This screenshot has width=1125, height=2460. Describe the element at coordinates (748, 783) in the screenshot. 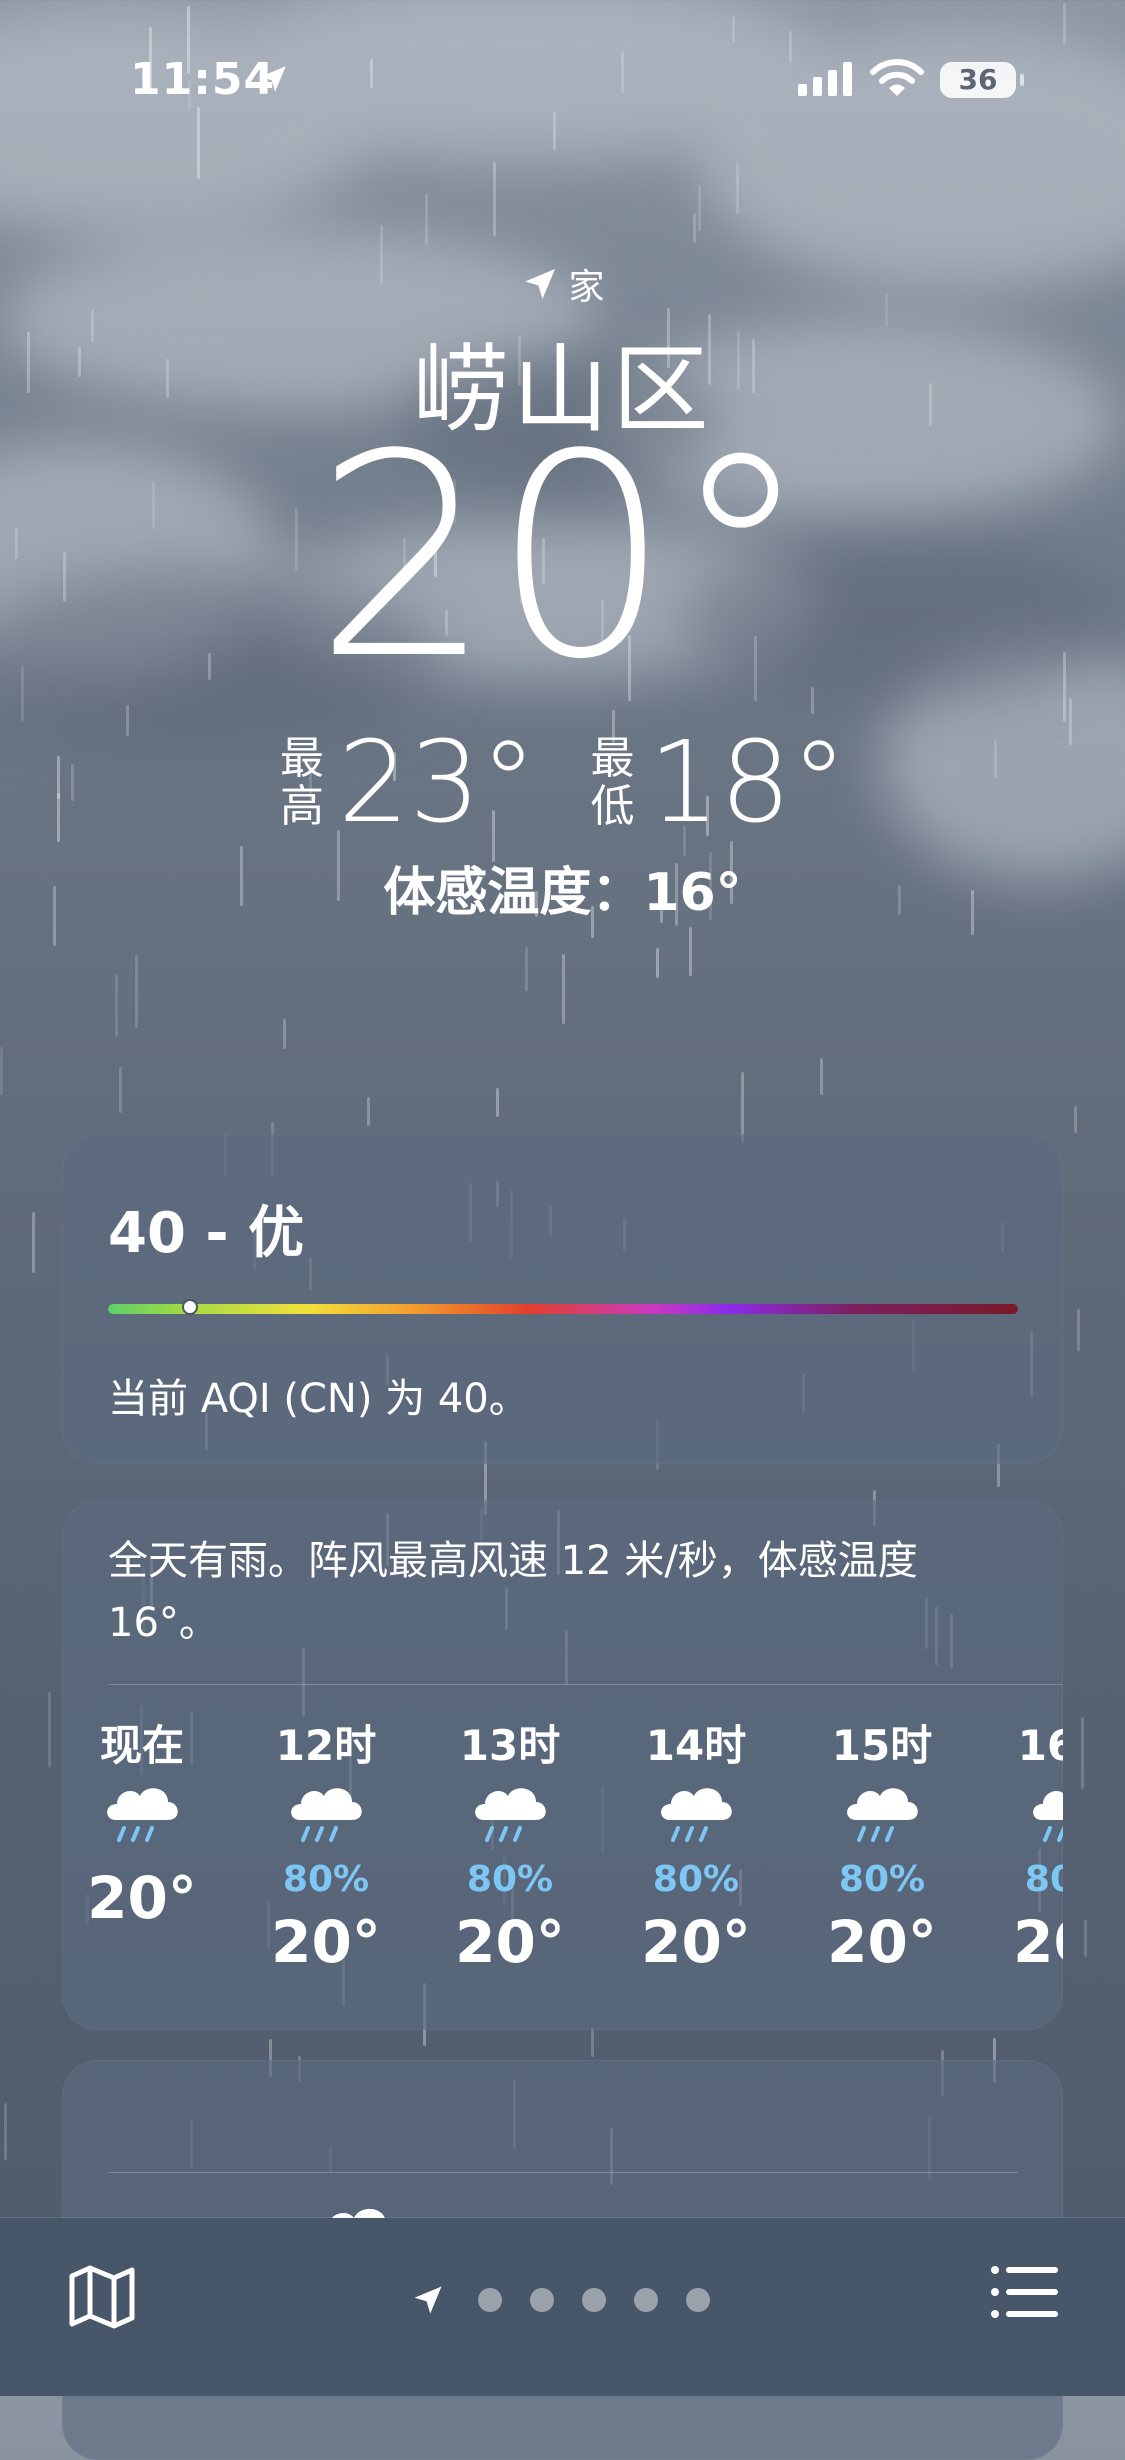

I see `low-temp: 18°` at that location.